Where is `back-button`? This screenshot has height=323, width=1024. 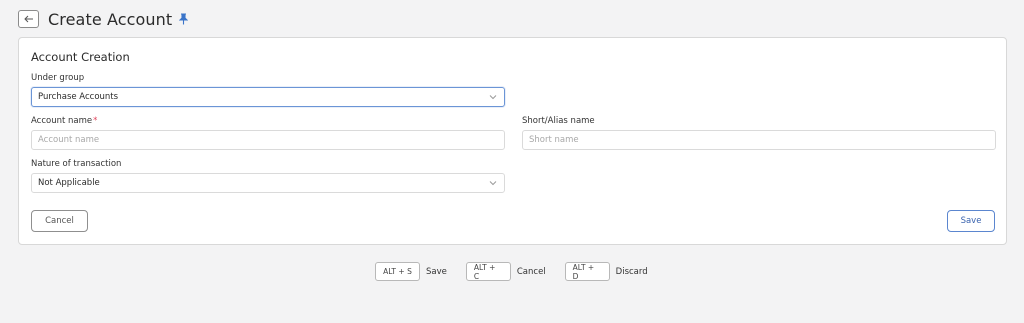 back-button is located at coordinates (28, 19).